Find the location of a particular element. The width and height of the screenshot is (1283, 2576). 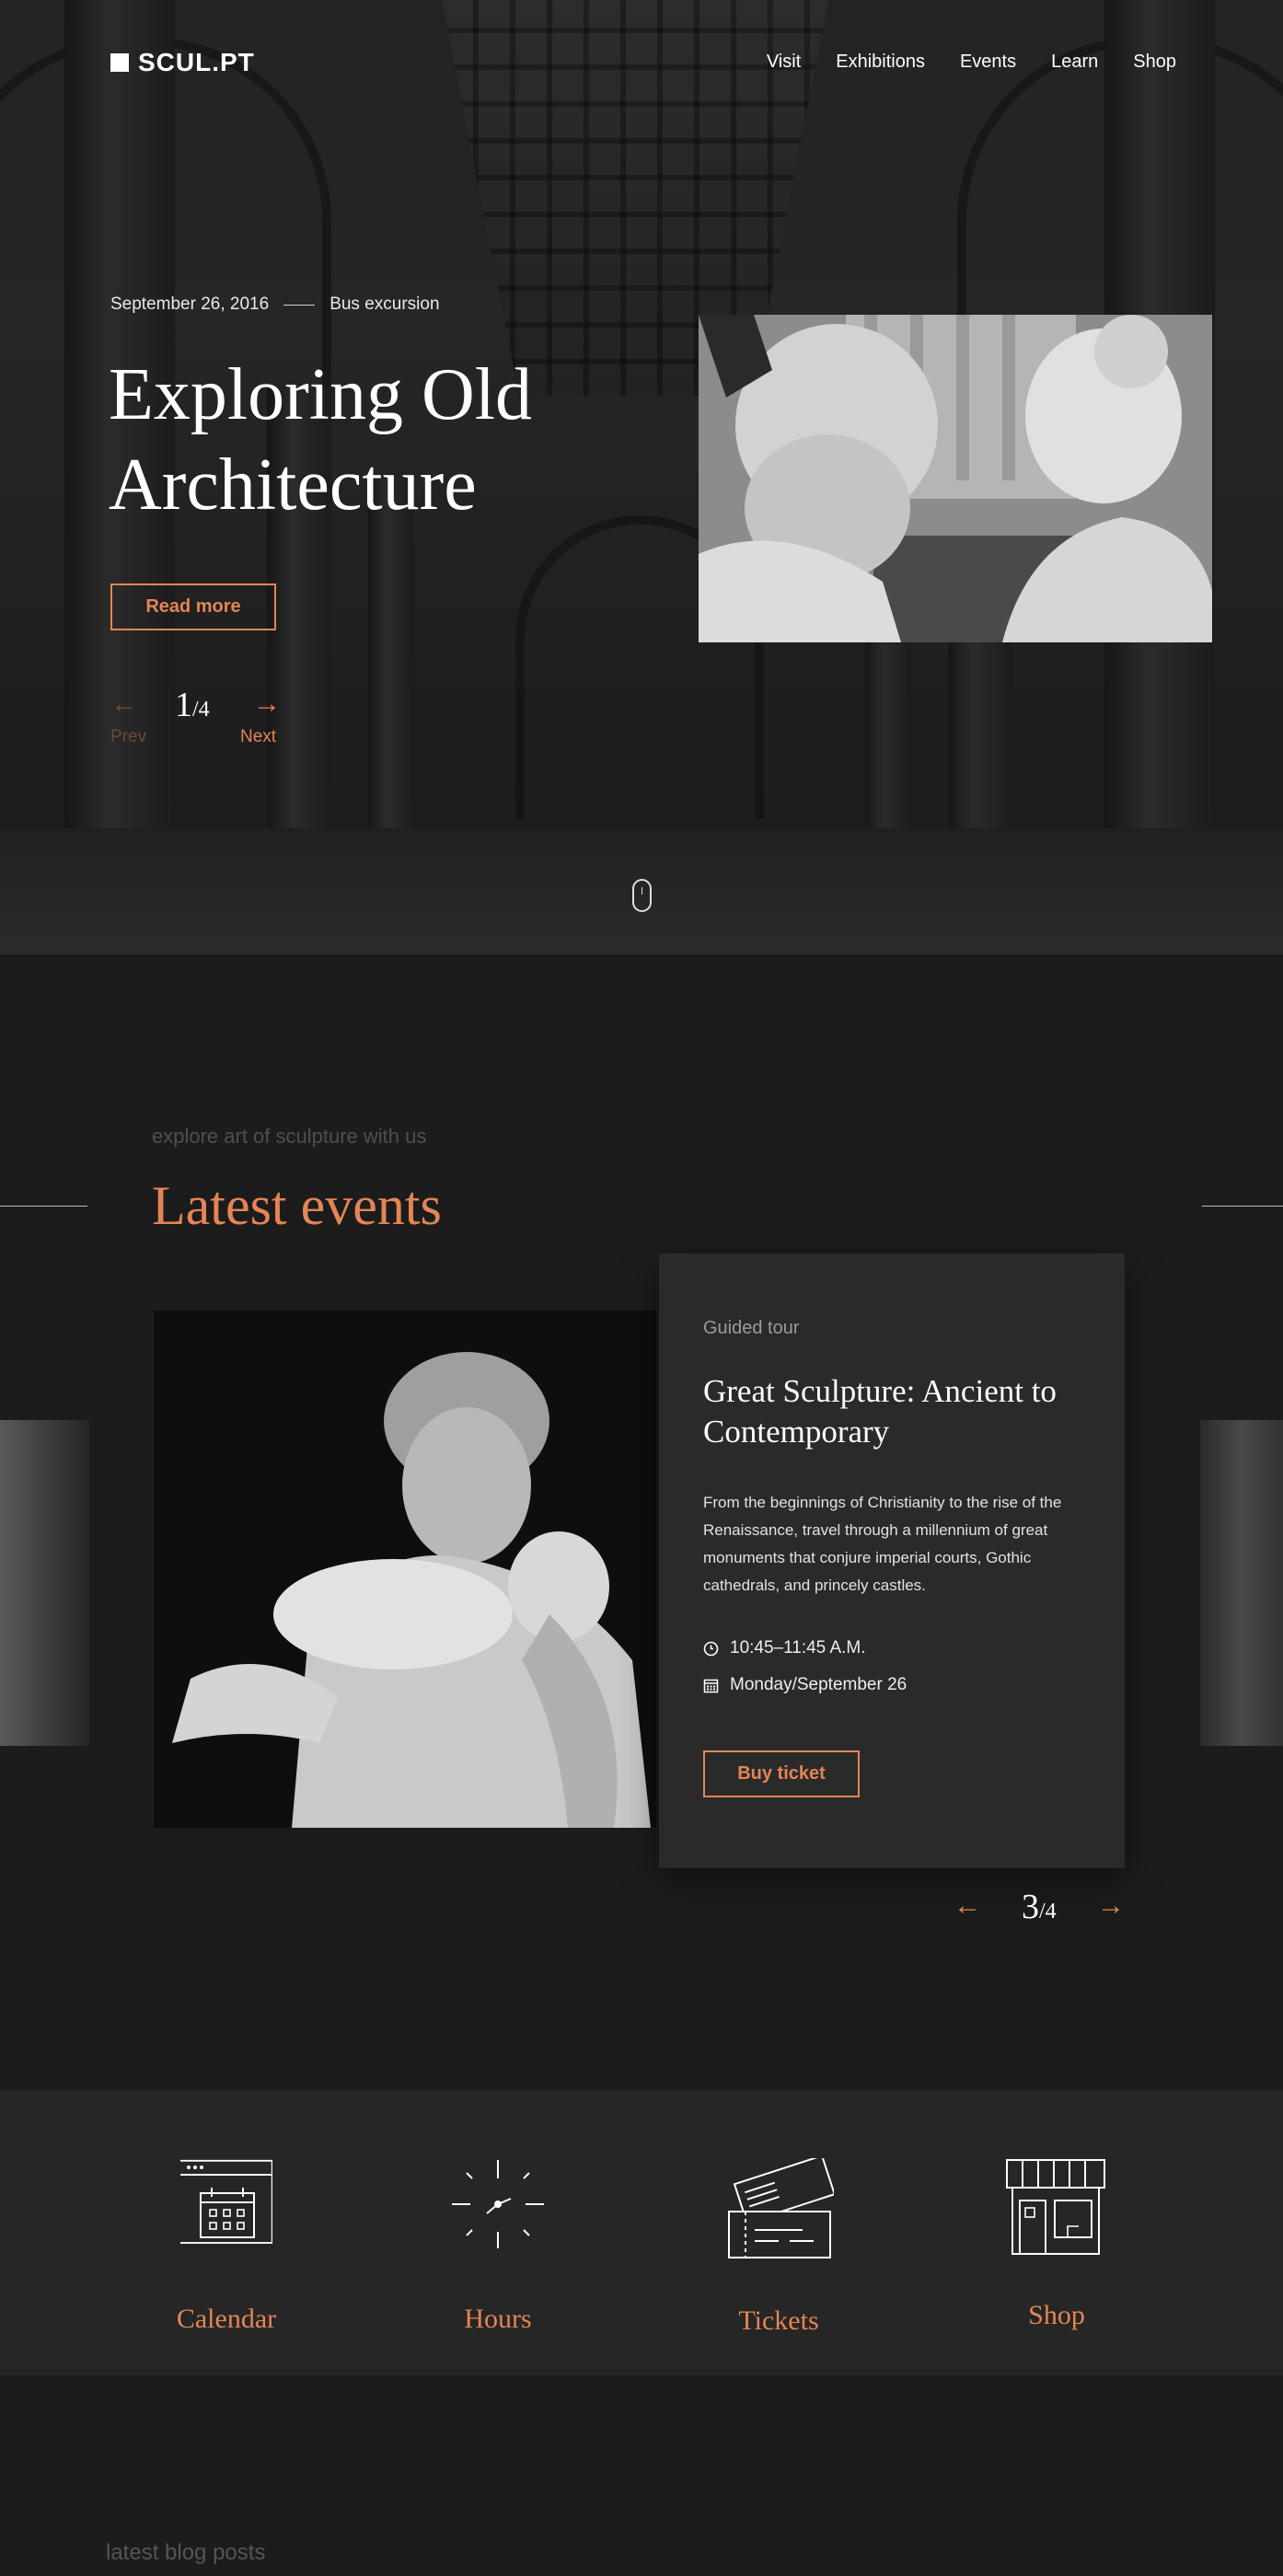

prev-arrow-icon: ← is located at coordinates (124, 704).